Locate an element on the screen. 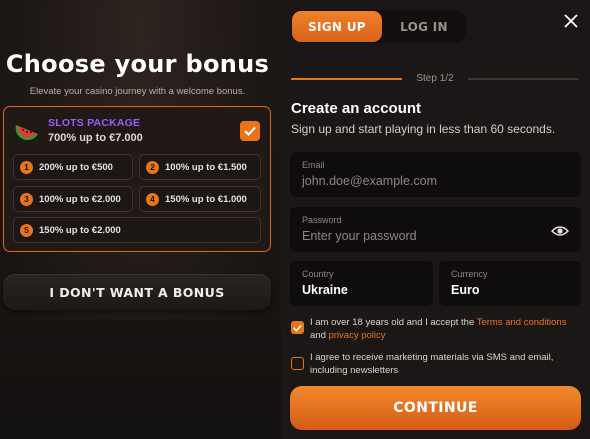  step-indicator: Step 1/2 is located at coordinates (435, 78).